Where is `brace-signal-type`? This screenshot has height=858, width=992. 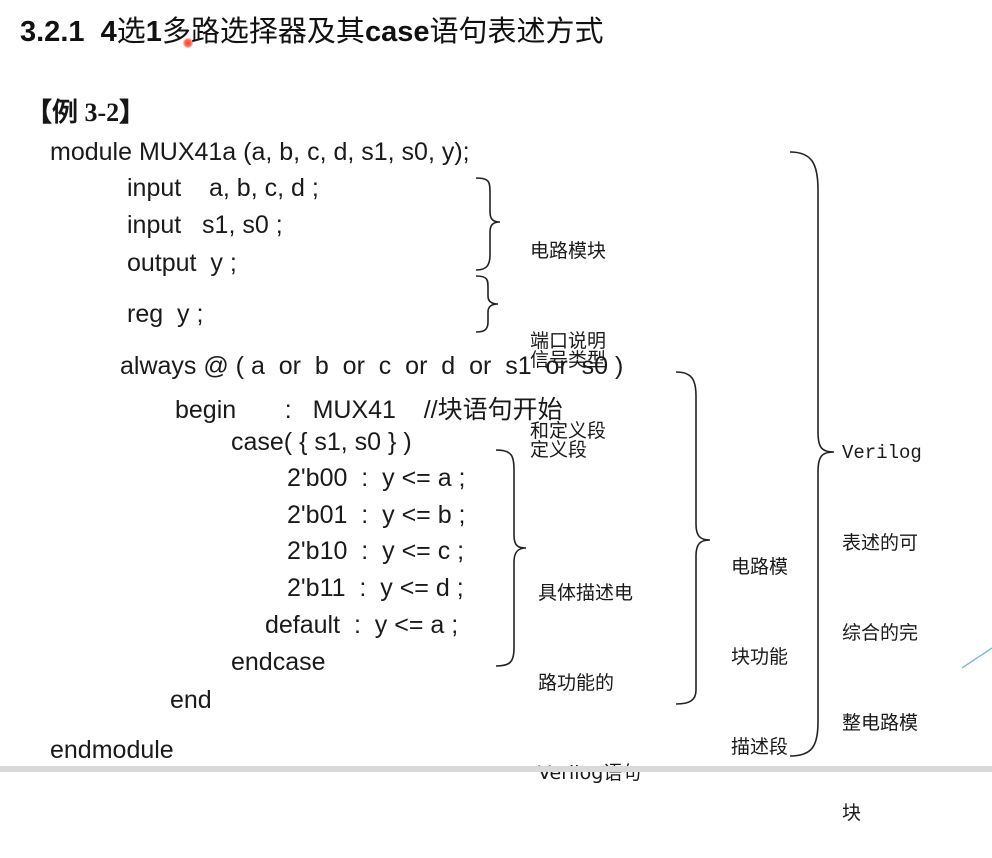 brace-signal-type is located at coordinates (487, 304).